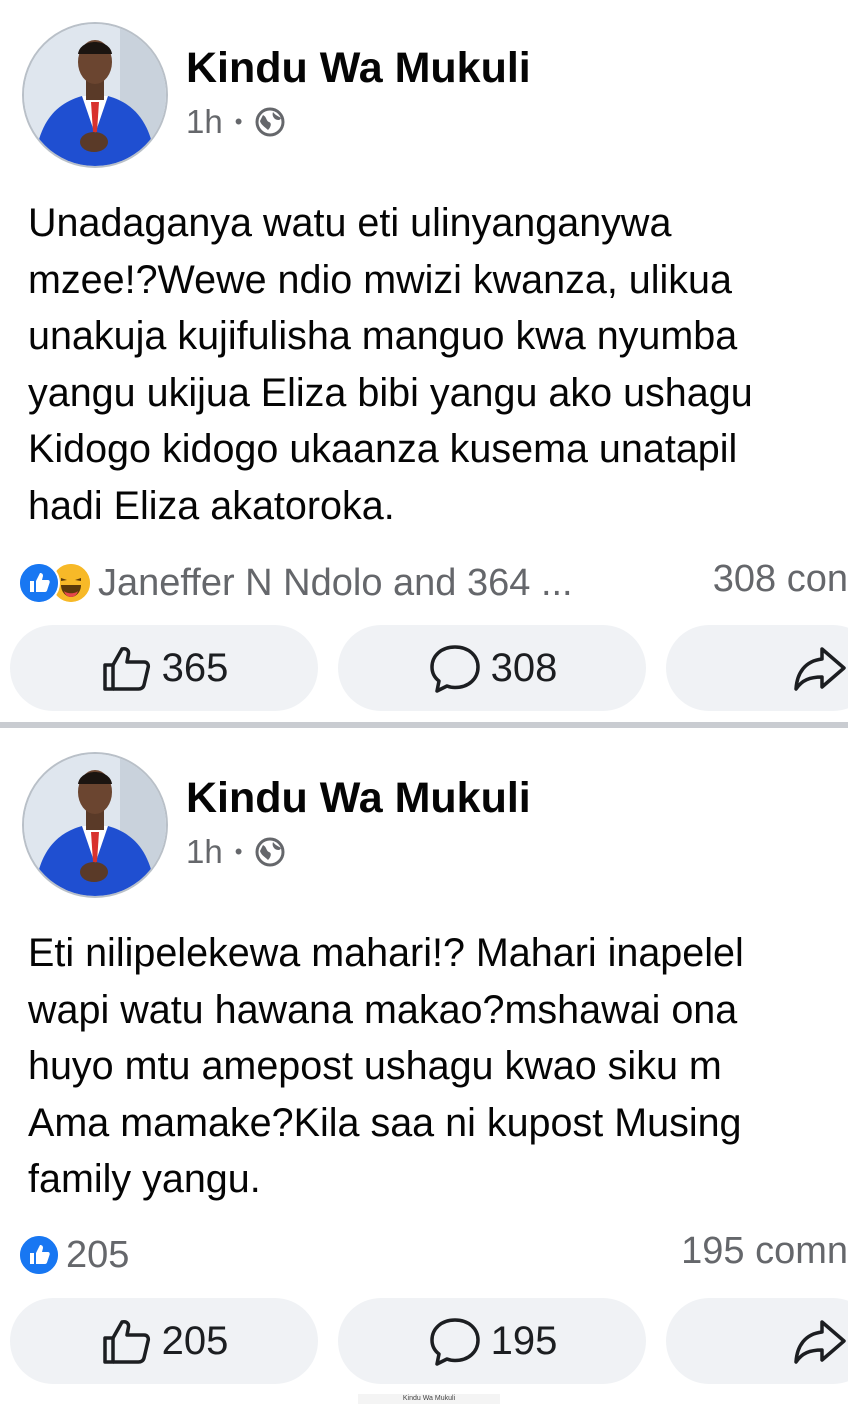 This screenshot has width=848, height=1404. I want to click on post-divider, so click(424, 725).